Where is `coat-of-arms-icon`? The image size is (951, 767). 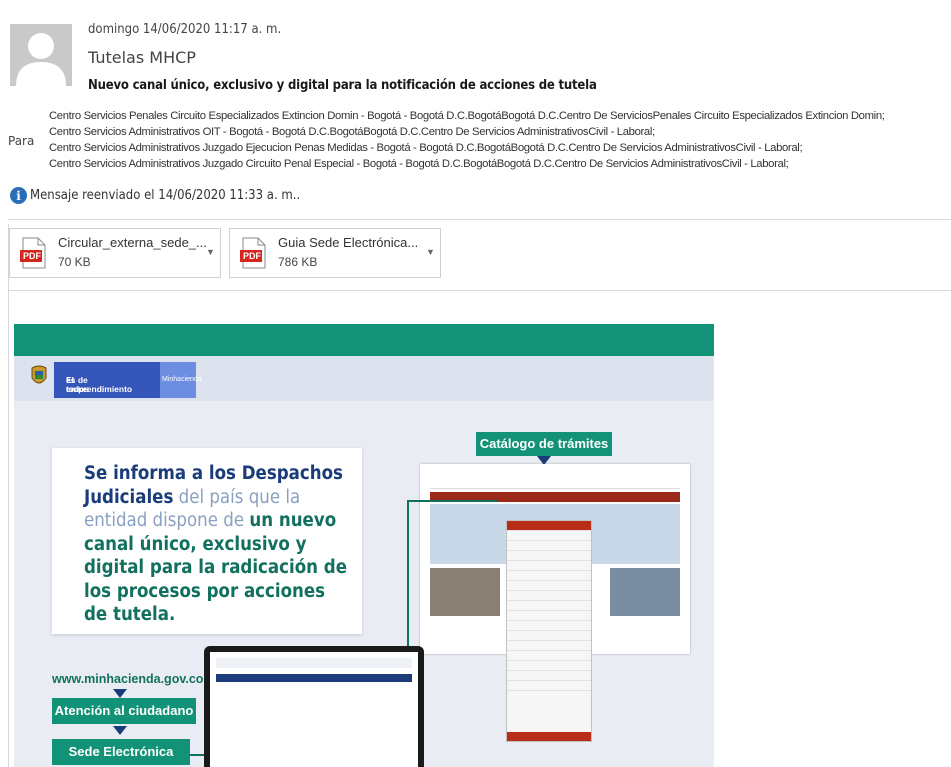
coat-of-arms-icon is located at coordinates (39, 374).